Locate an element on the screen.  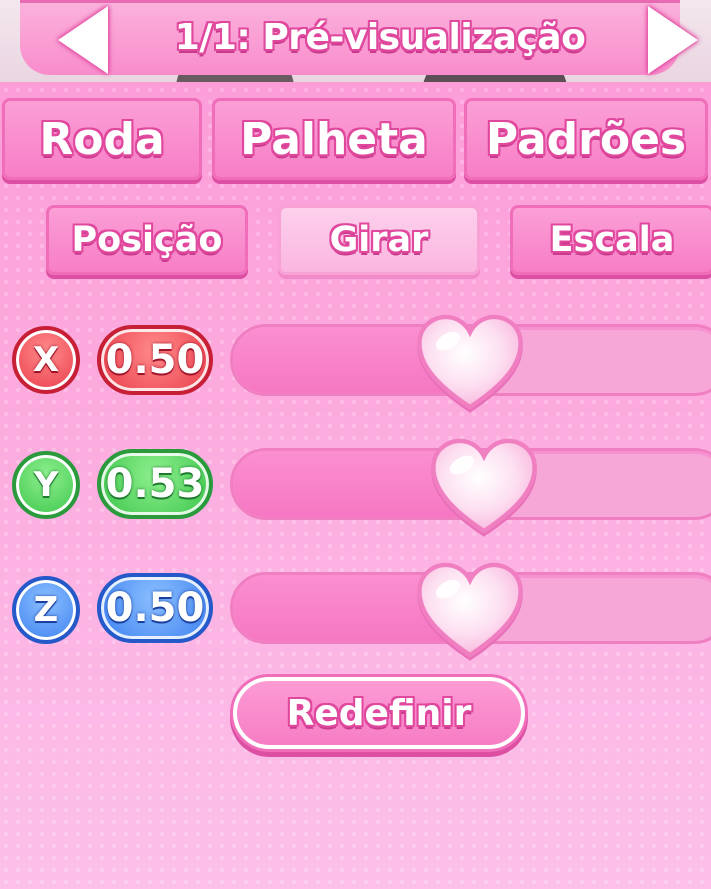
tab-roda: Roda is located at coordinates (102, 139).